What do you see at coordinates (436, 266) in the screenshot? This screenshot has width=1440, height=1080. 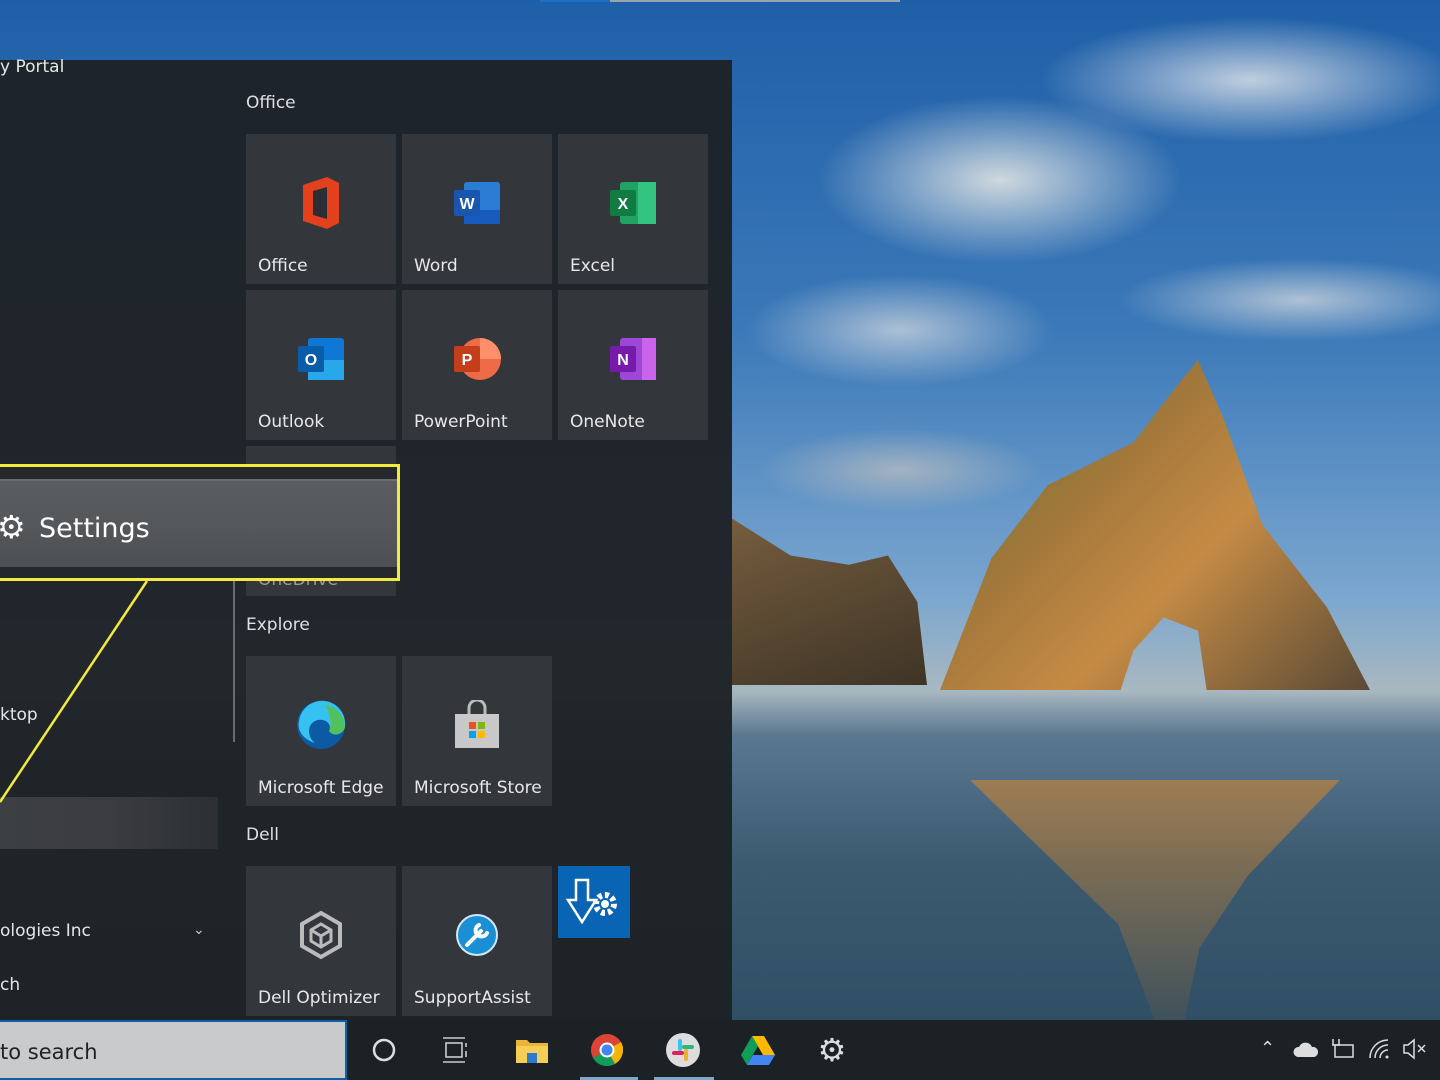 I see `tile-label: Word` at bounding box center [436, 266].